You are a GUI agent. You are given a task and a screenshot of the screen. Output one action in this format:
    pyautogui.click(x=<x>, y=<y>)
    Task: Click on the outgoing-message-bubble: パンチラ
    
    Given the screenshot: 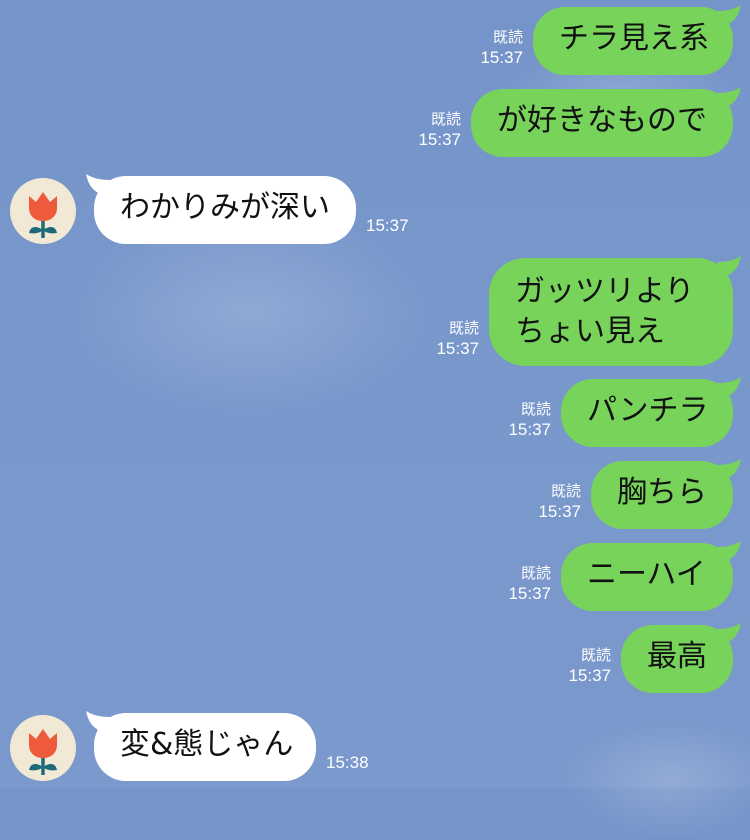 What is the action you would take?
    pyautogui.click(x=647, y=413)
    